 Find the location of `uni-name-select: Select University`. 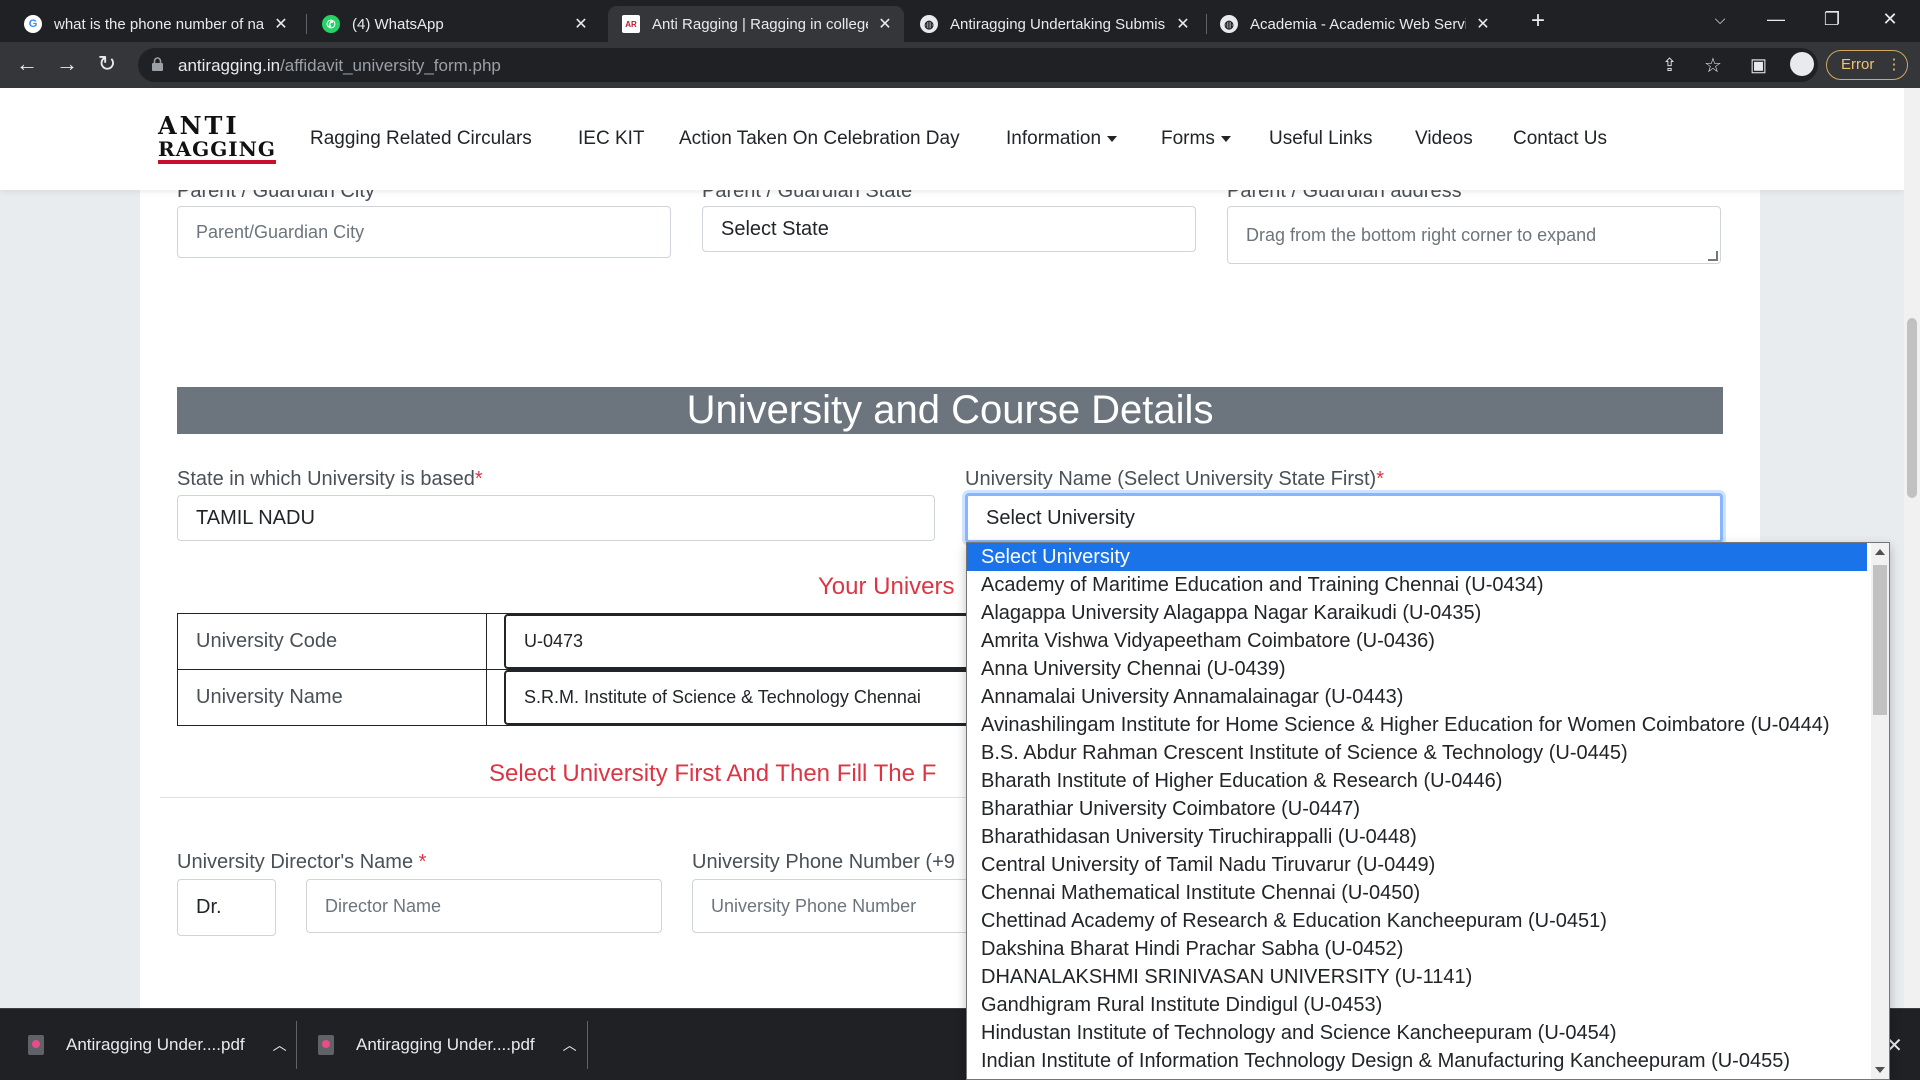

uni-name-select: Select University is located at coordinates (1344, 518).